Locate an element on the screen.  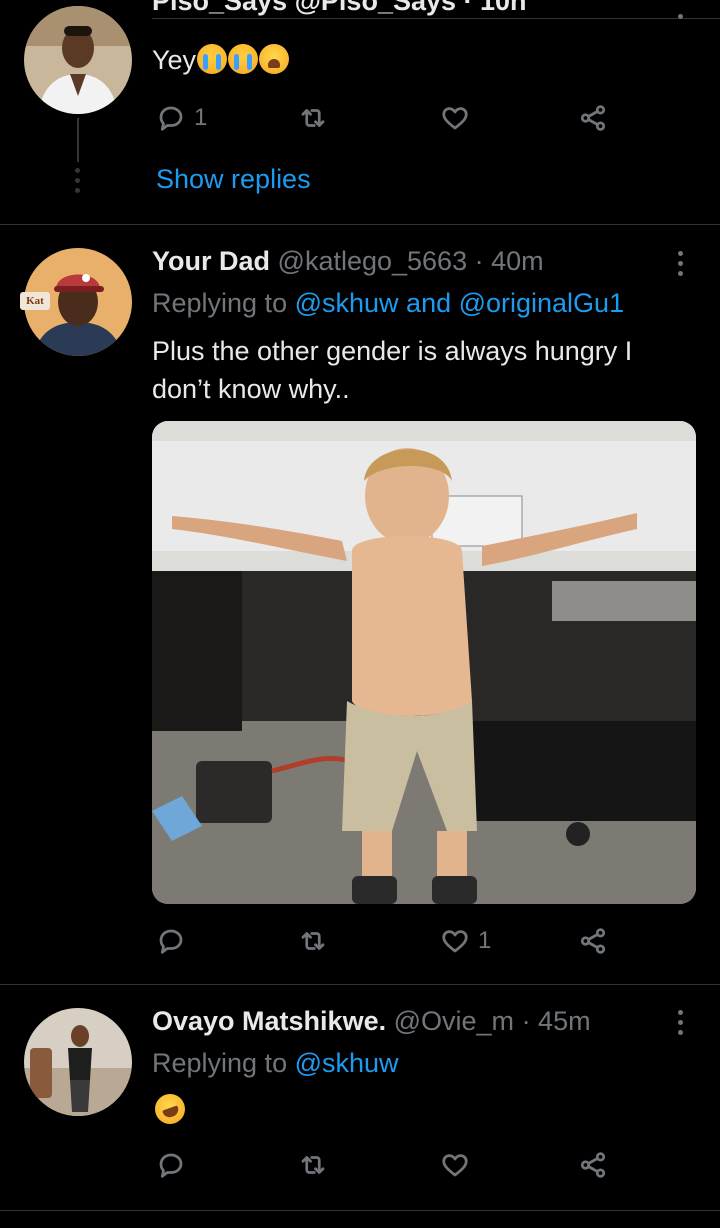
user-handle: @katlego_5663 is located at coordinates (373, 261).